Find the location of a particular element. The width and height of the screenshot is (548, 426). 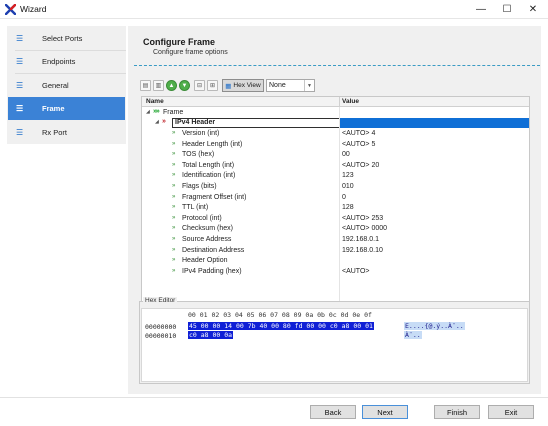

field-value: <AUTO> is located at coordinates (356, 271).